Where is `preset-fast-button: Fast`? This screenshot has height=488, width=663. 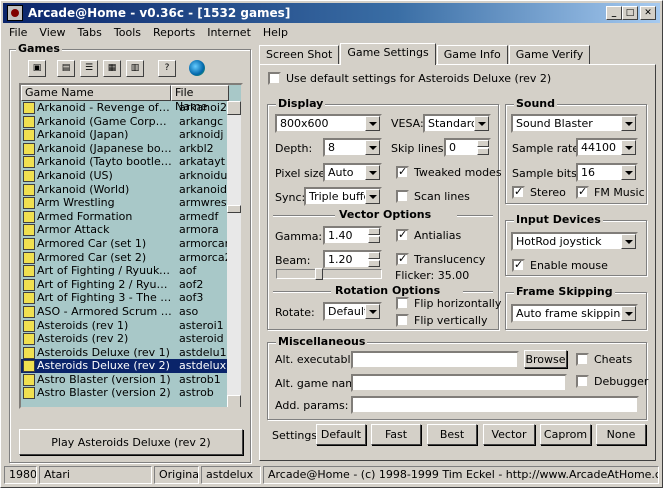
preset-fast-button: Fast is located at coordinates (396, 434).